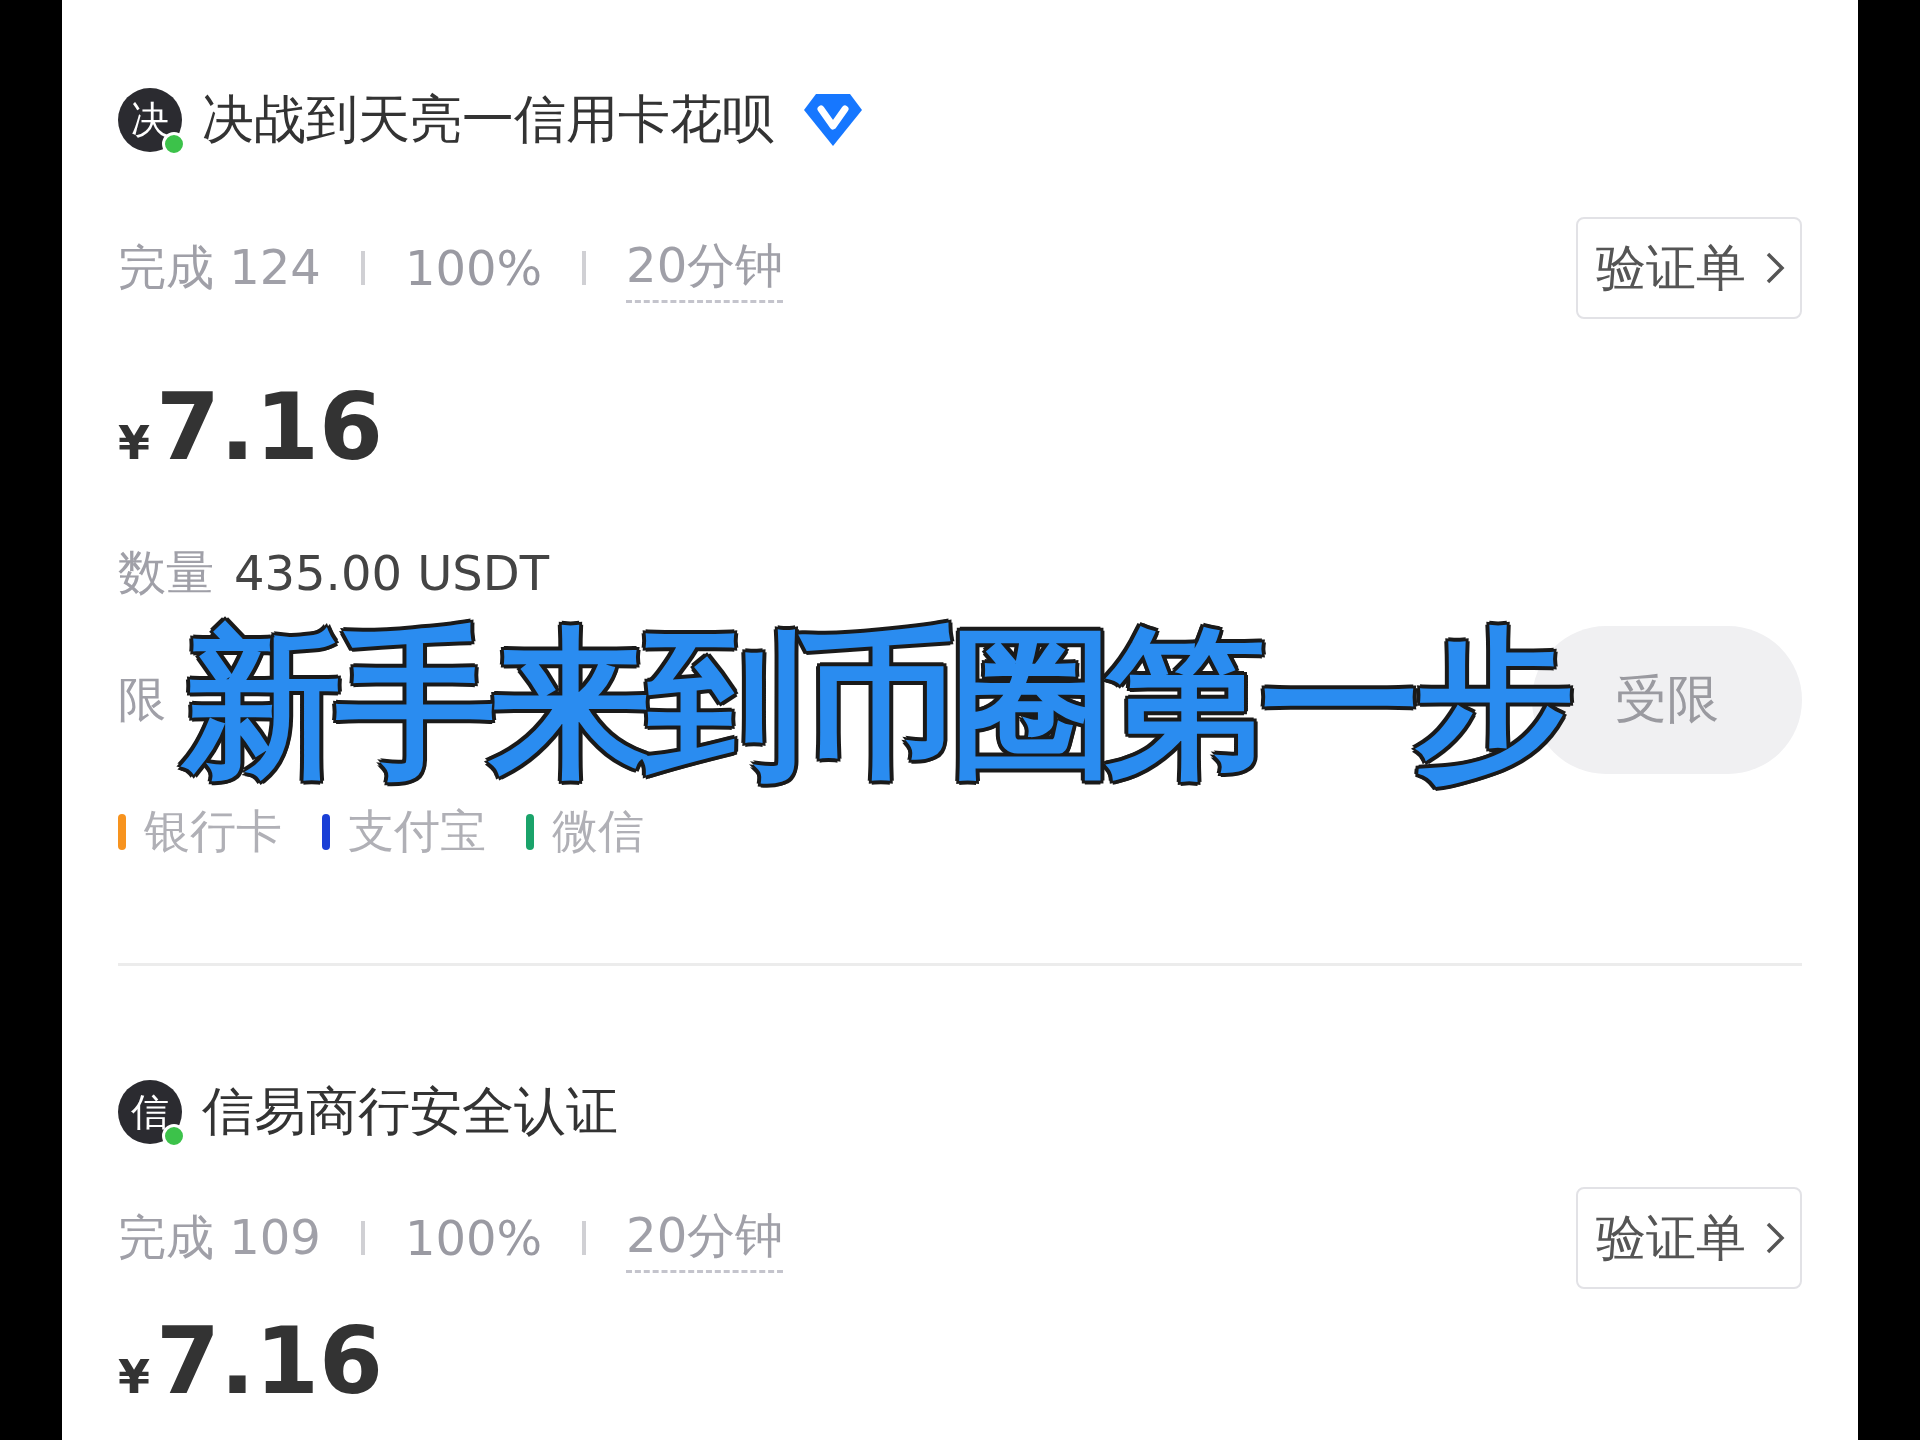  What do you see at coordinates (166, 572) in the screenshot?
I see `quantity-label: 数量` at bounding box center [166, 572].